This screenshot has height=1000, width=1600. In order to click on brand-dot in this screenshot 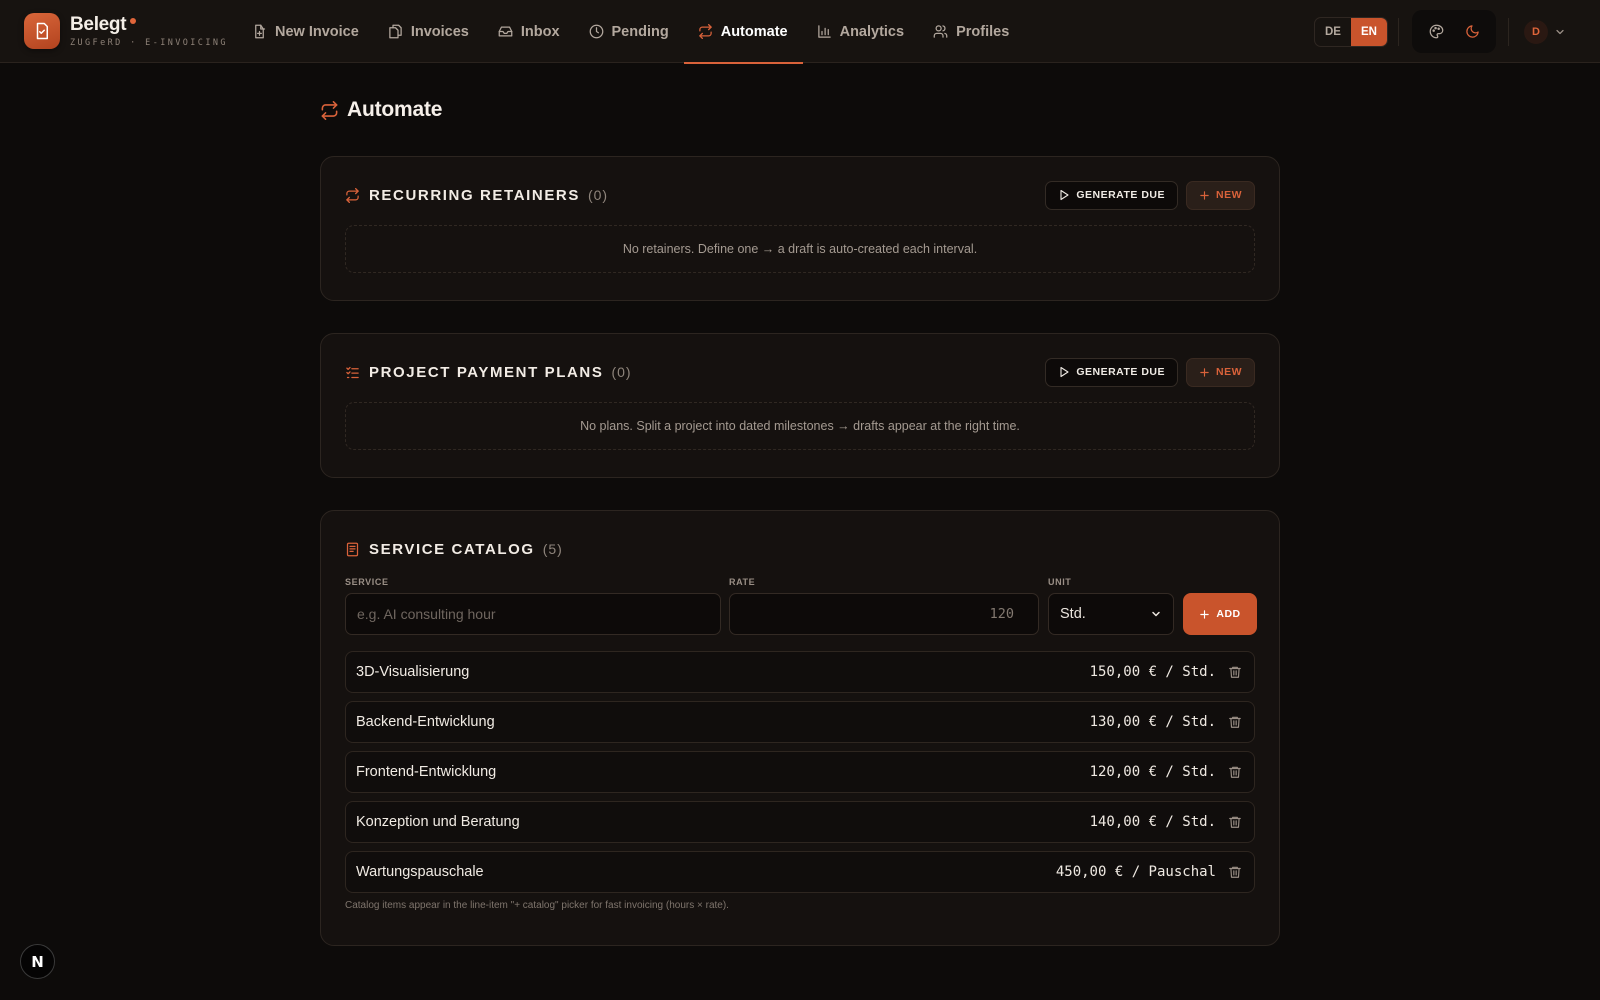, I will do `click(133, 20)`.